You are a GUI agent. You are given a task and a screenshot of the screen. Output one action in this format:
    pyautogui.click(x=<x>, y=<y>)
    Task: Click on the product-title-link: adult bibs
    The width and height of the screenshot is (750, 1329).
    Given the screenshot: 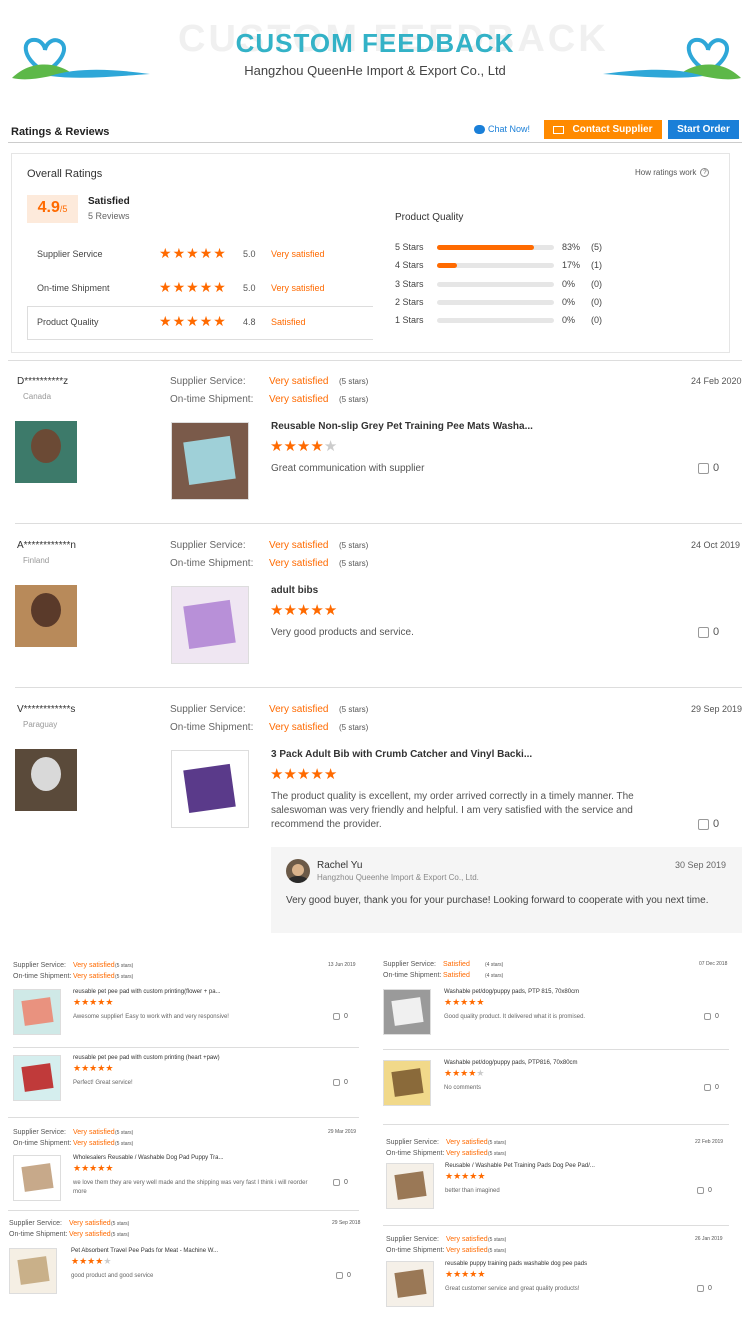 What is the action you would take?
    pyautogui.click(x=294, y=590)
    